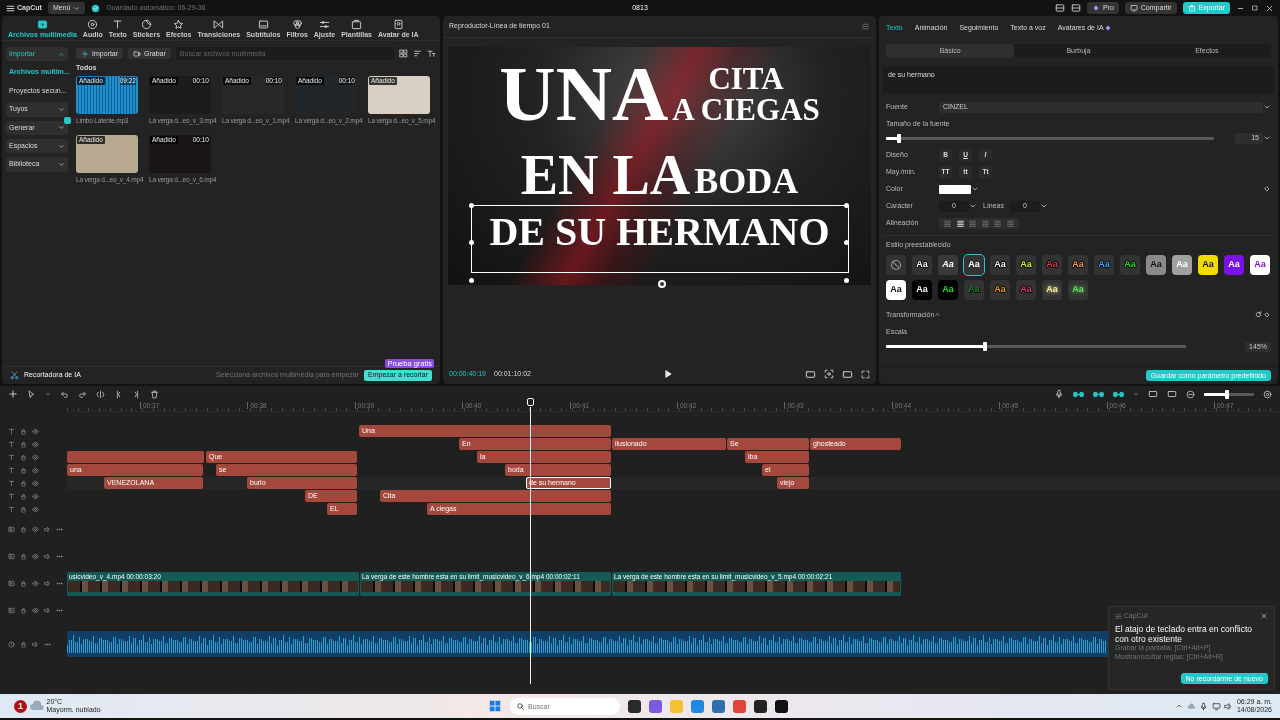 The image size is (1280, 720). I want to click on zoom-slider, so click(1229, 394).